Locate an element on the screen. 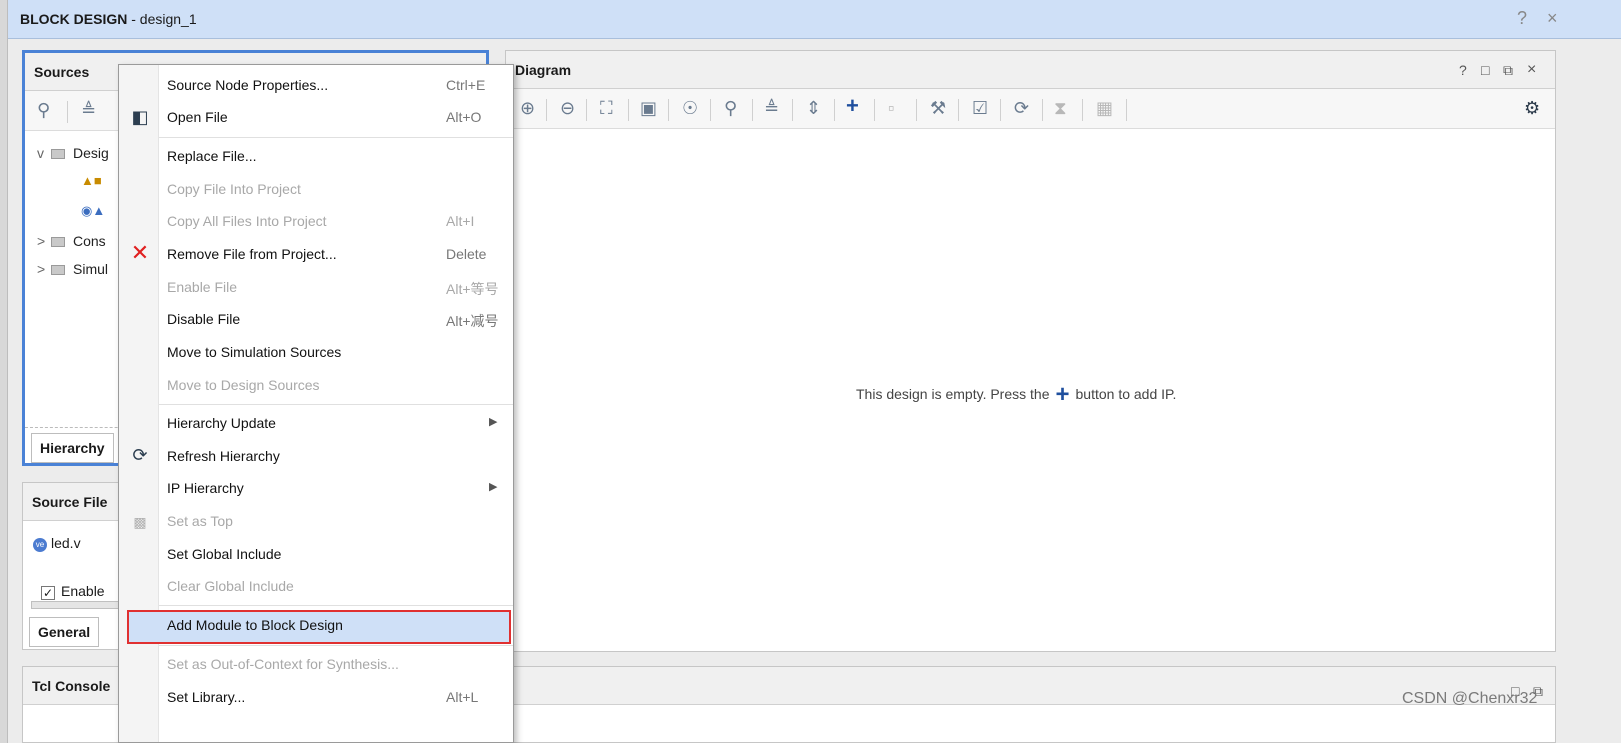 The height and width of the screenshot is (743, 1621). zoom-out-icon: ⊖ is located at coordinates (567, 108).